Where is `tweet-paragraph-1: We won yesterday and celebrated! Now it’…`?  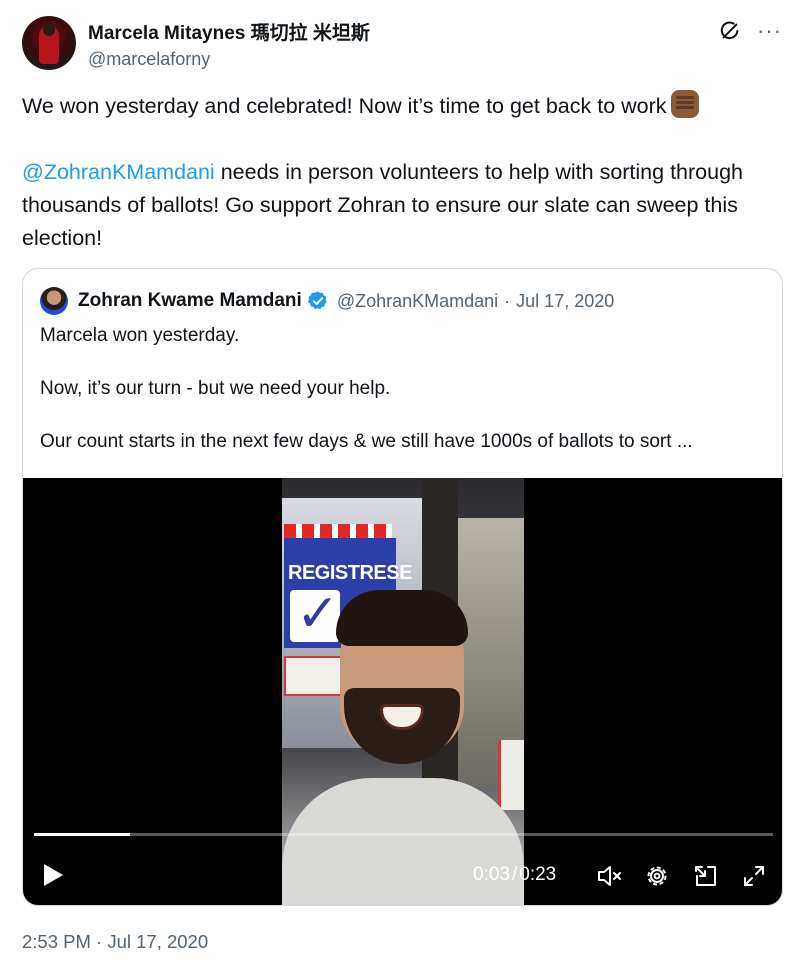 tweet-paragraph-1: We won yesterday and celebrated! Now it’… is located at coordinates (402, 106).